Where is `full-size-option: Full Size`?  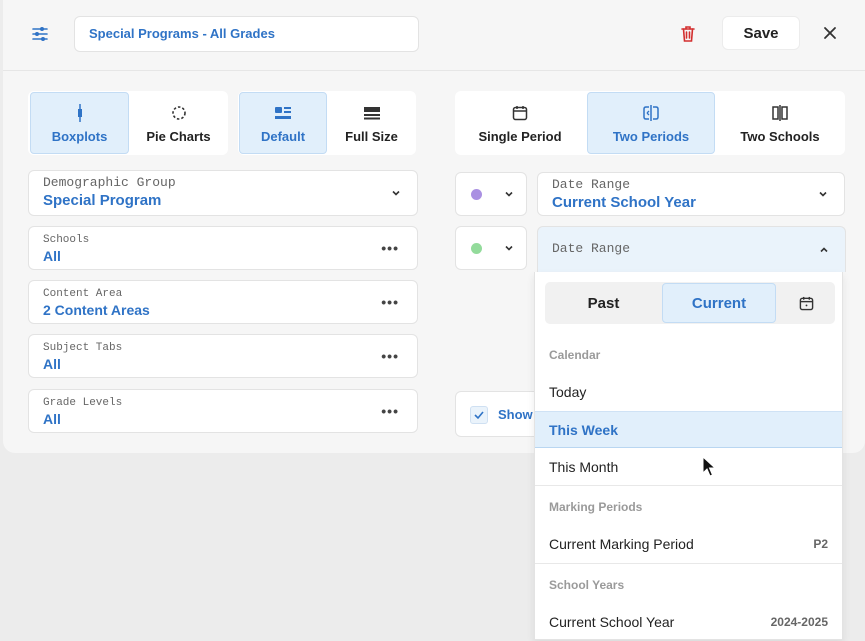
full-size-option: Full Size is located at coordinates (371, 123).